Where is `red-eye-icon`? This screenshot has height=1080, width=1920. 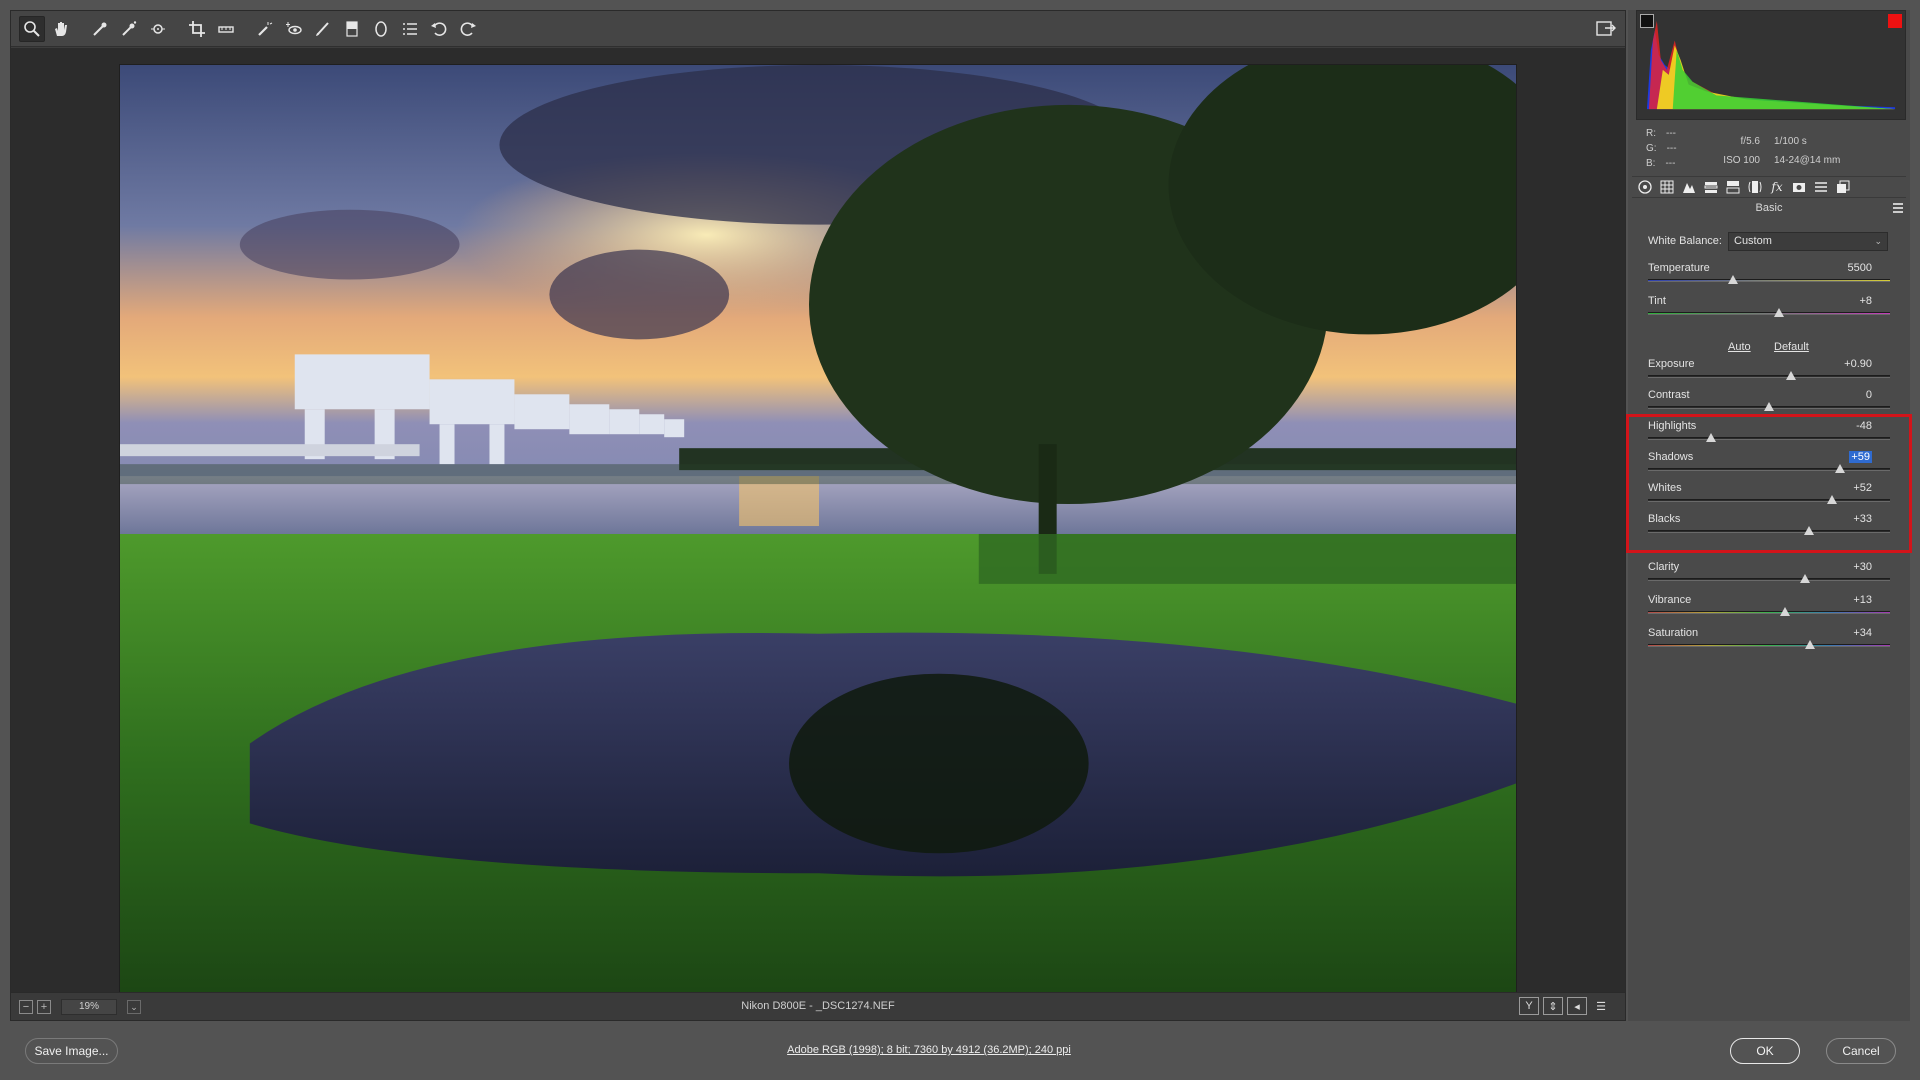 red-eye-icon is located at coordinates (294, 29).